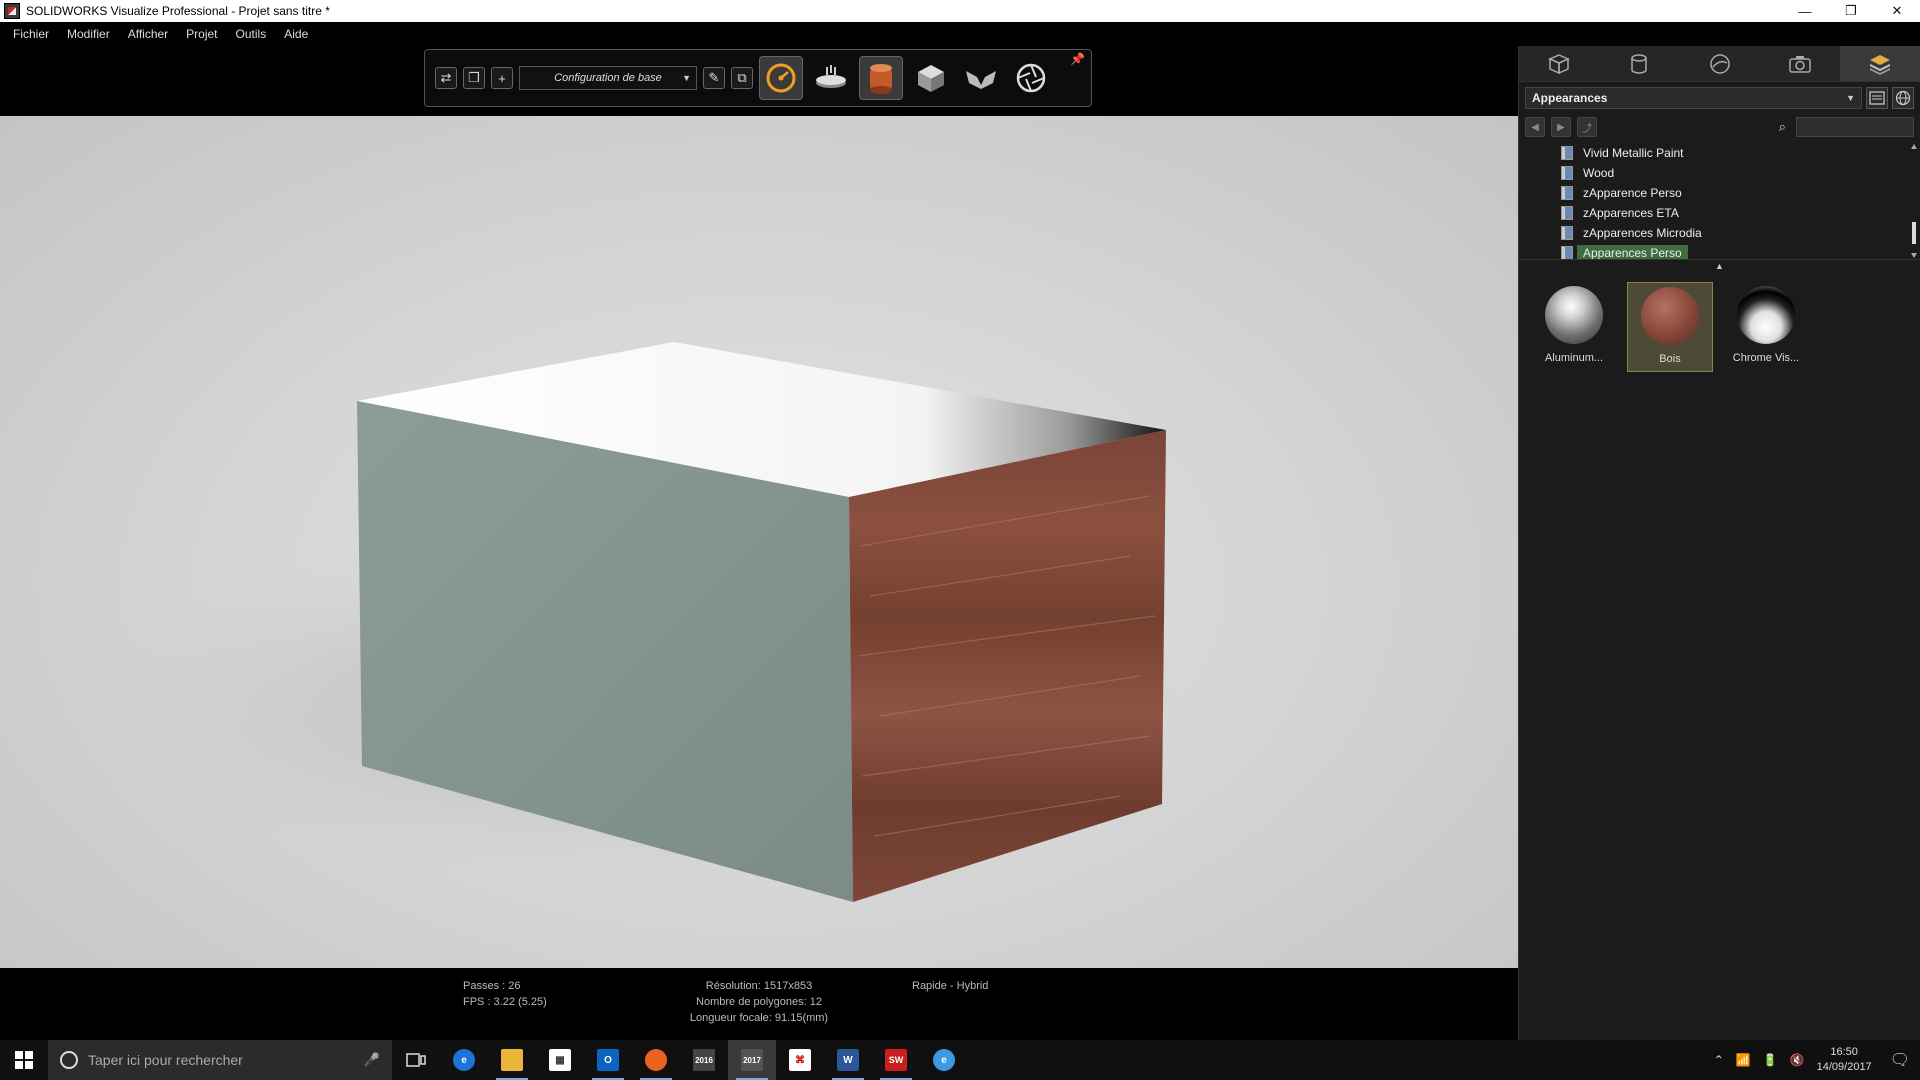 The width and height of the screenshot is (1920, 1080). Describe the element at coordinates (505, 994) in the screenshot. I see `status-left: Passes : 26 FPS : 3.22 (5.25)` at that location.